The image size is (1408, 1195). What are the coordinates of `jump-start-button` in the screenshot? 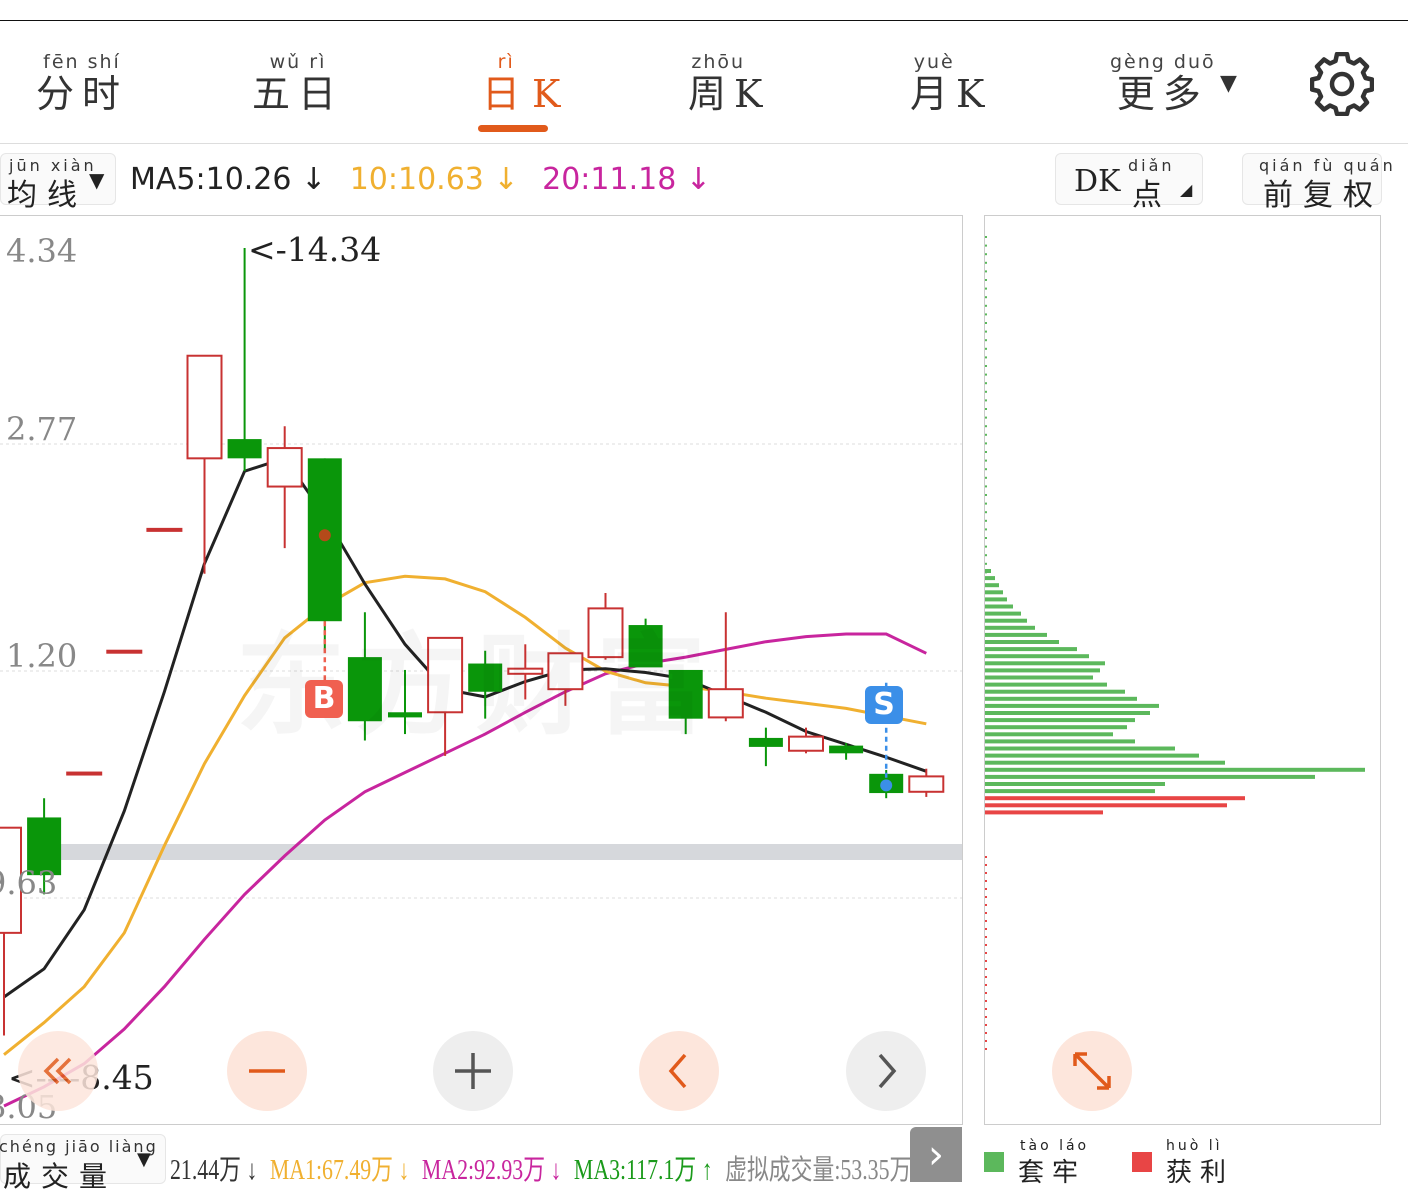 It's located at (58, 1071).